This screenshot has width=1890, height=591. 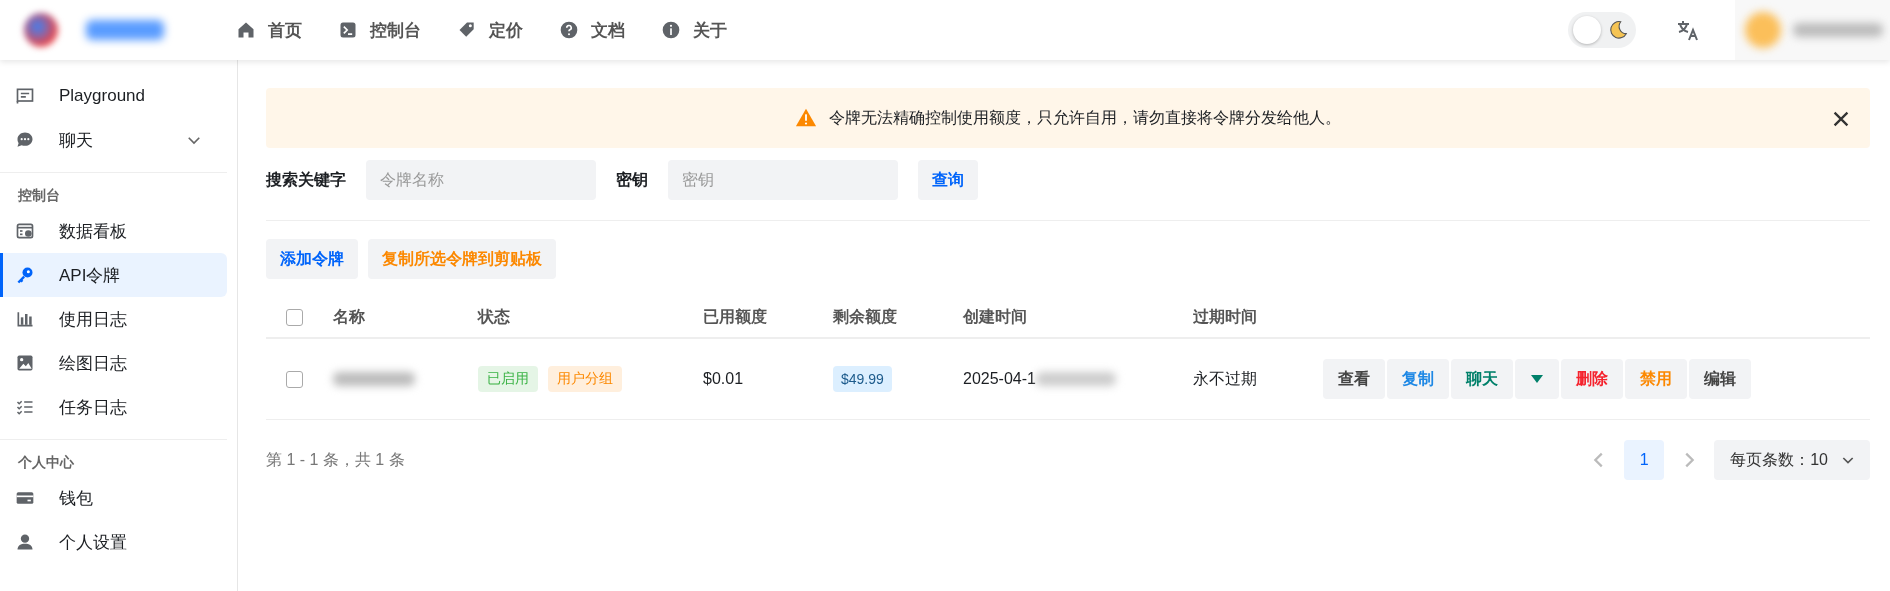 I want to click on image-icon, so click(x=25, y=363).